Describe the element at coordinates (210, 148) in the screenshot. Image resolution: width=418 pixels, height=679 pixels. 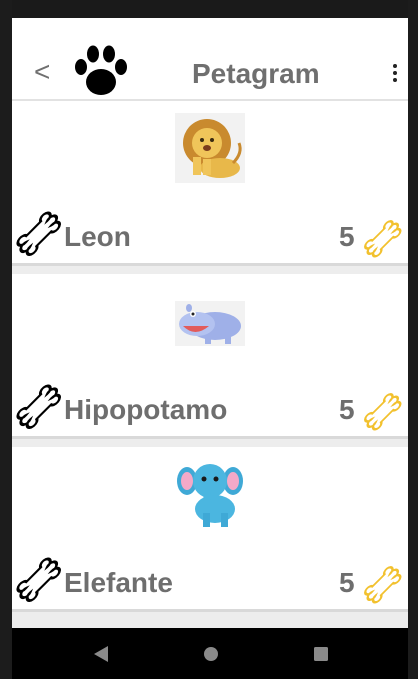
I see `lion-image` at that location.